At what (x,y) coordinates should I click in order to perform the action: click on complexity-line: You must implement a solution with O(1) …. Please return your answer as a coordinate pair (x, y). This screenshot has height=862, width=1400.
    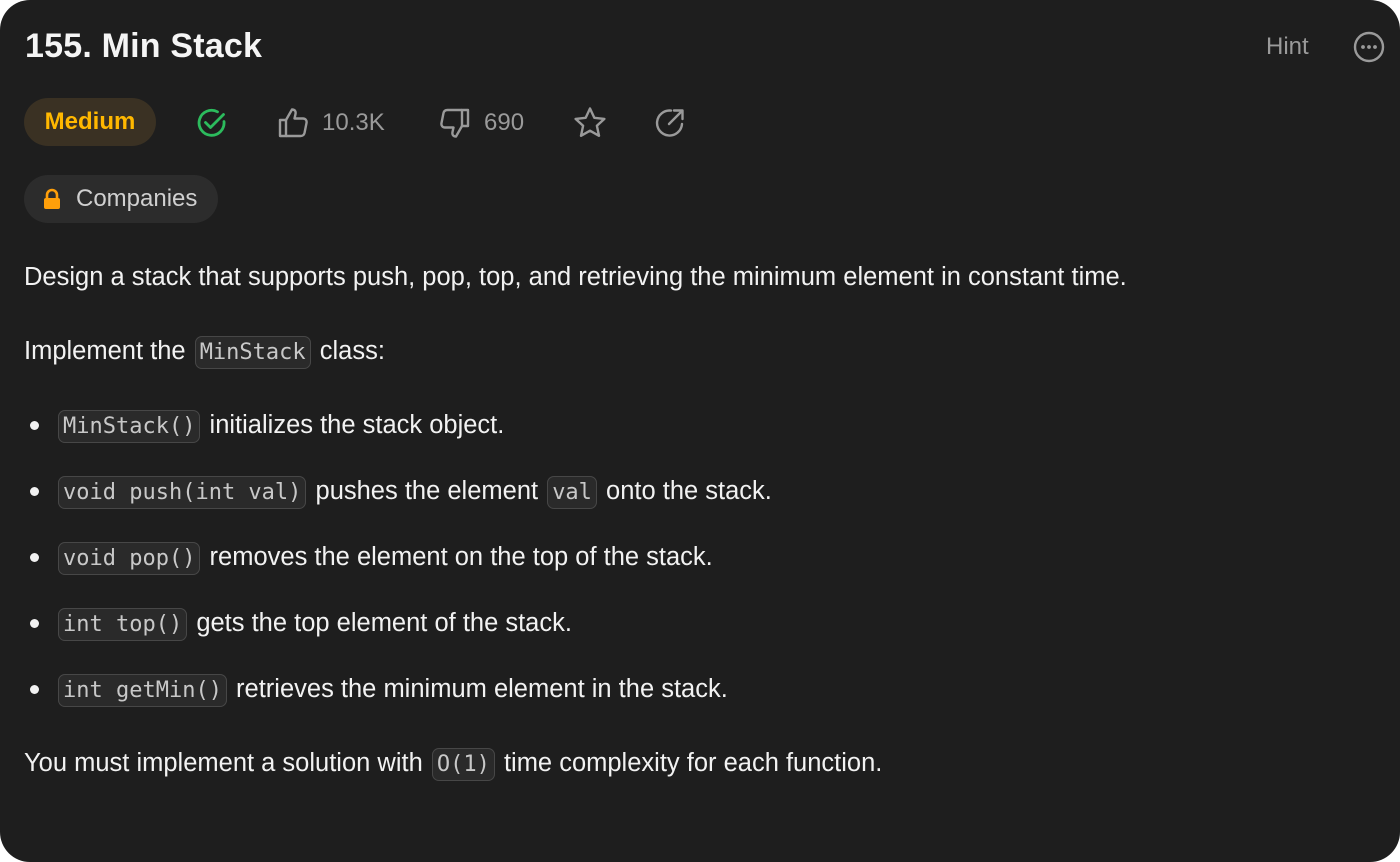
    Looking at the image, I should click on (453, 764).